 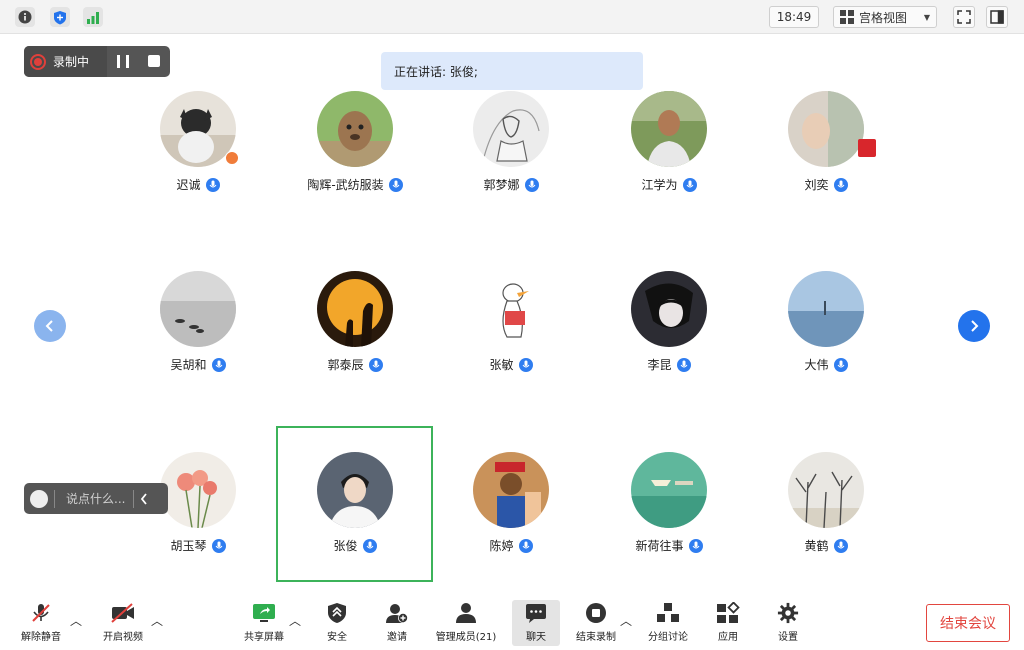 I want to click on view-selector: 宫格视图 ▼, so click(x=885, y=17).